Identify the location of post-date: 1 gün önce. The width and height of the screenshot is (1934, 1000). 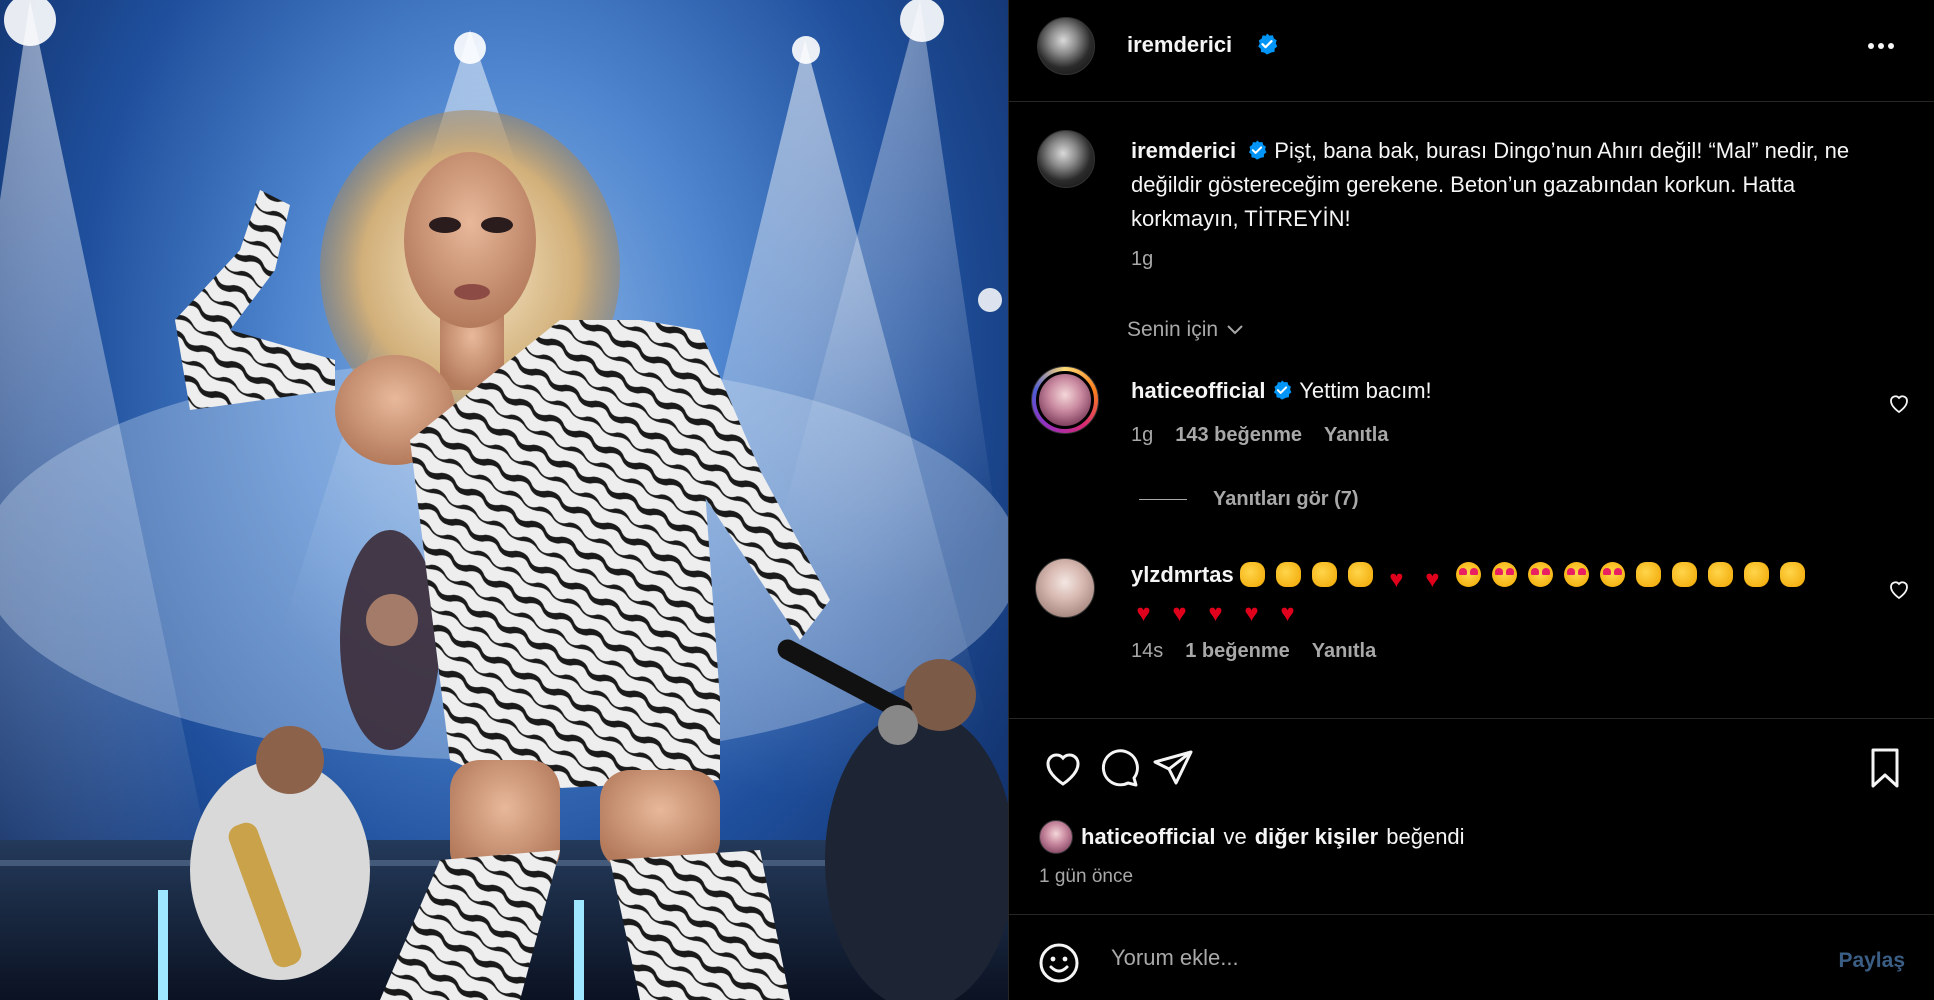
(1086, 876).